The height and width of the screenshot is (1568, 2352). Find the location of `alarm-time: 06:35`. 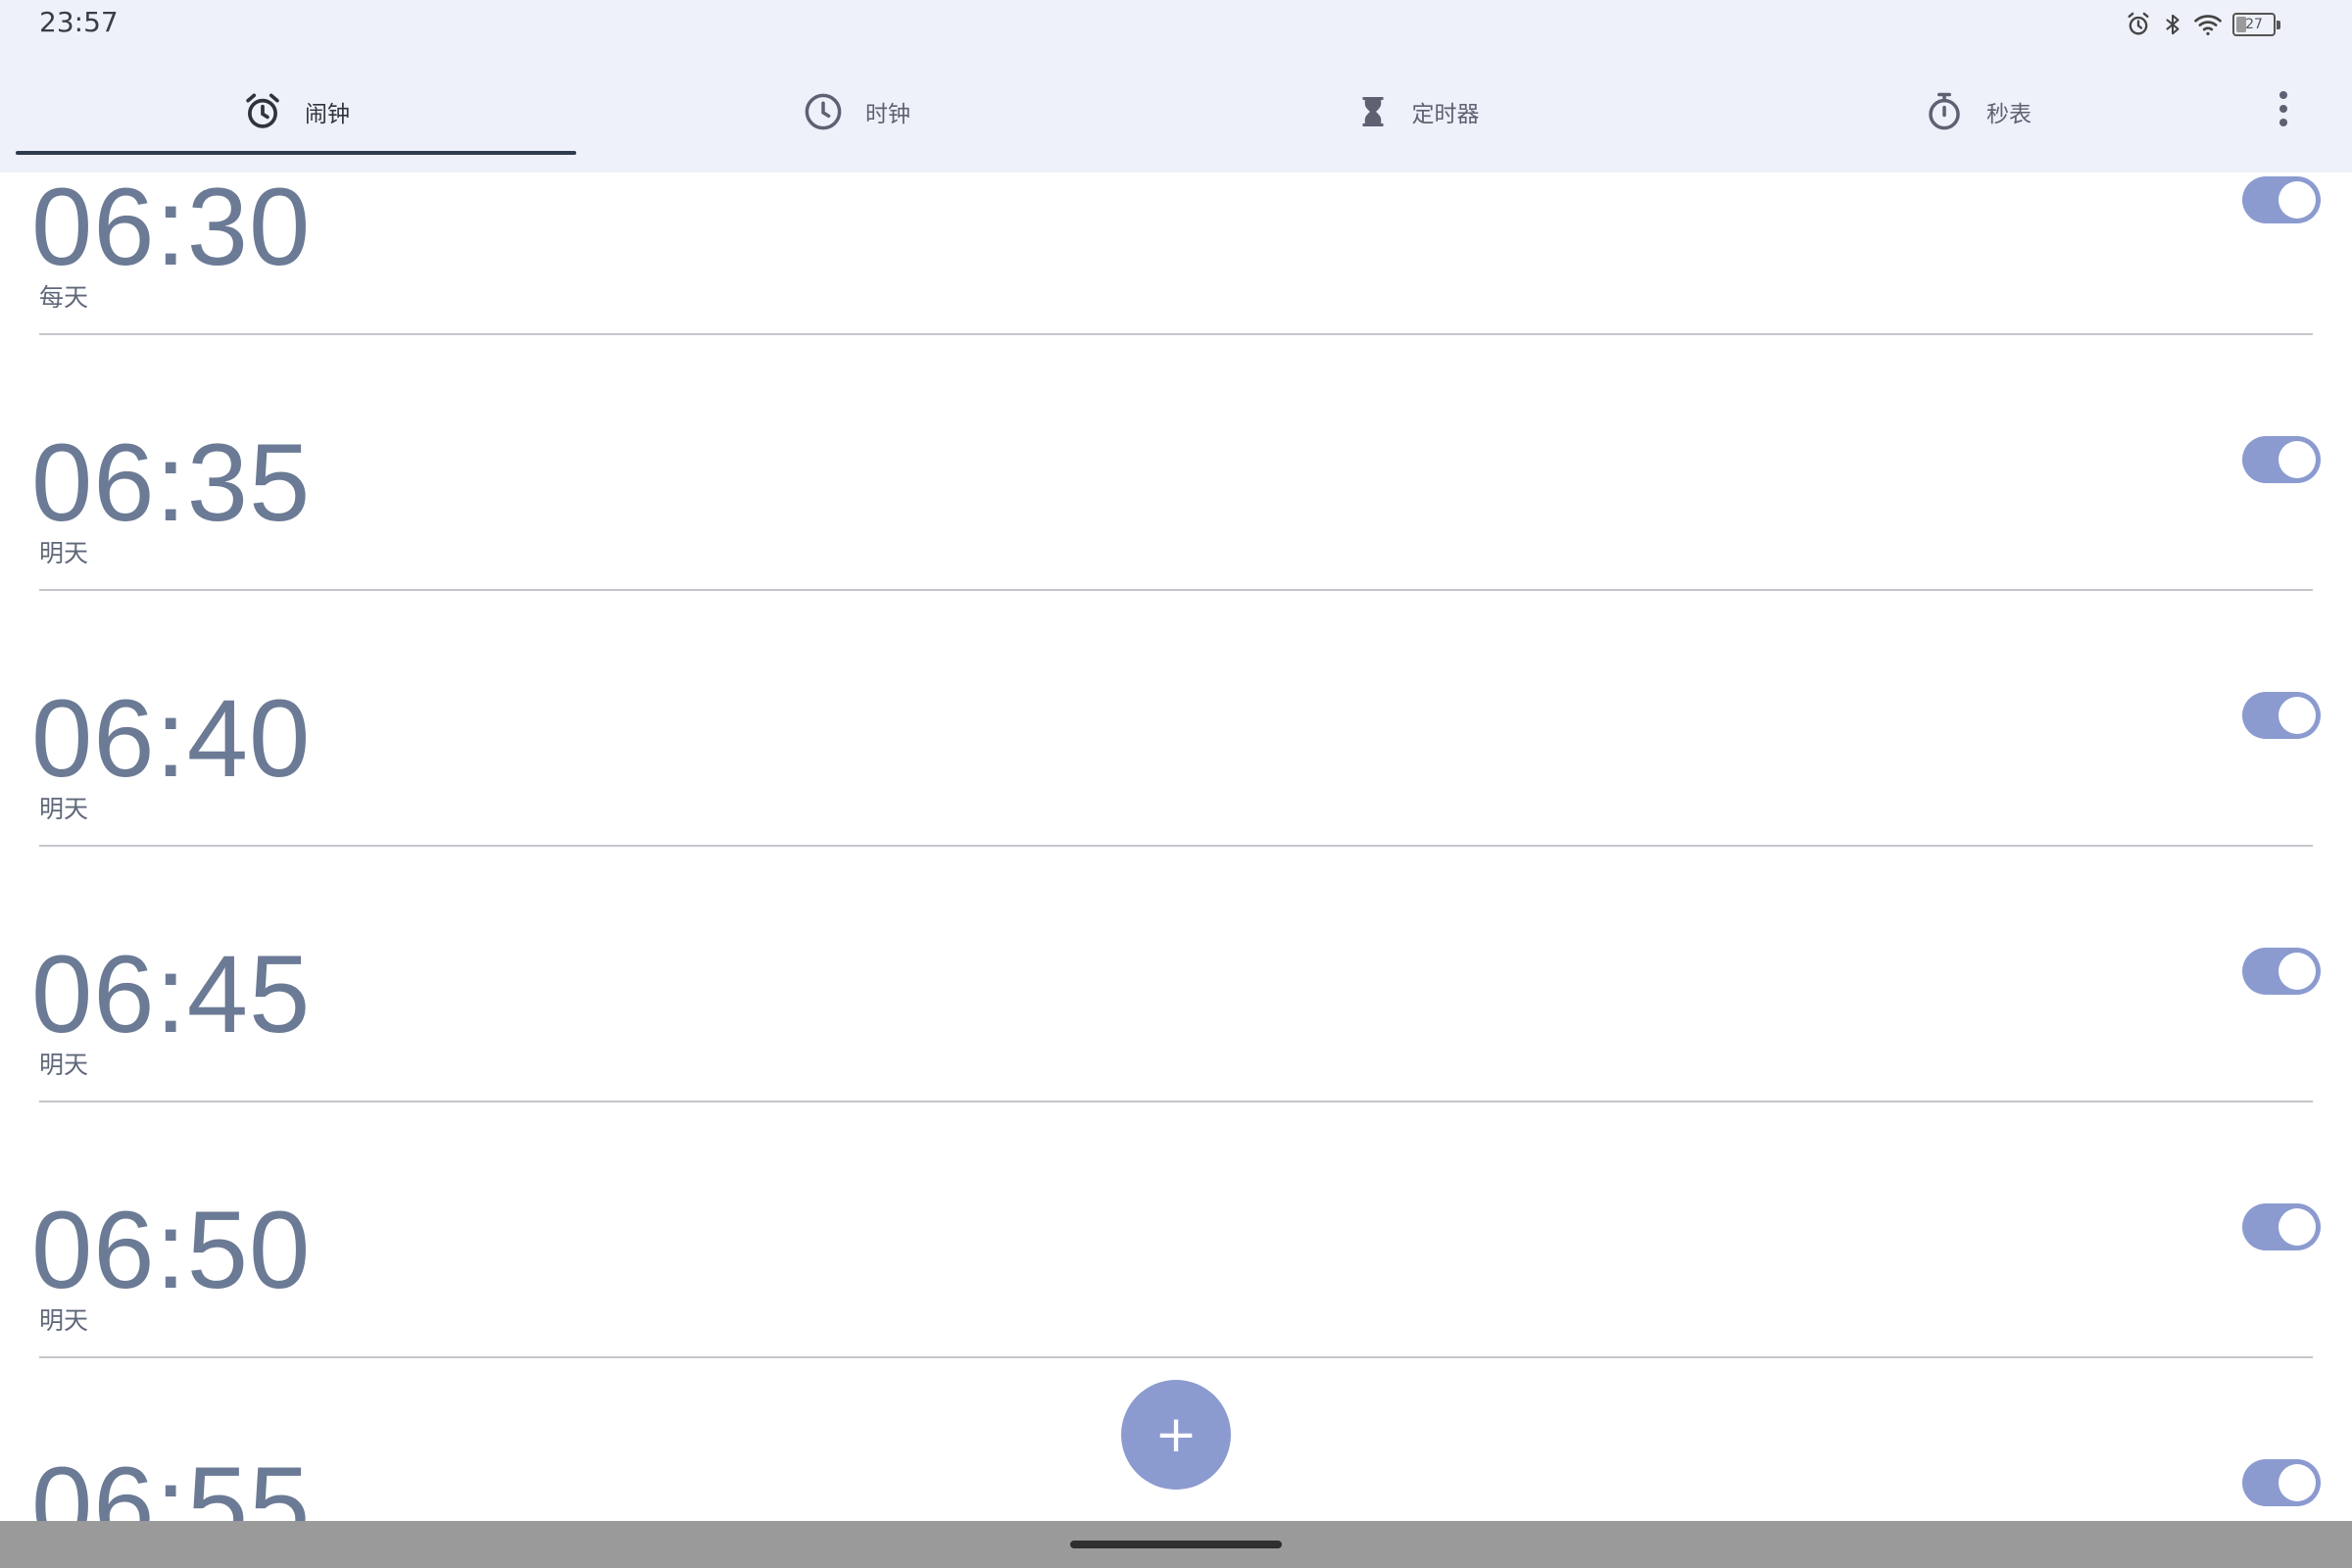

alarm-time: 06:35 is located at coordinates (207, 483).